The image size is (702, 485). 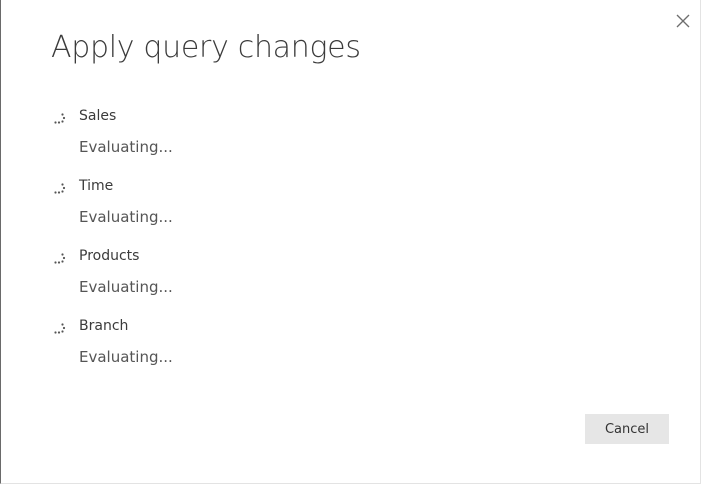 What do you see at coordinates (96, 186) in the screenshot?
I see `query-name: Time` at bounding box center [96, 186].